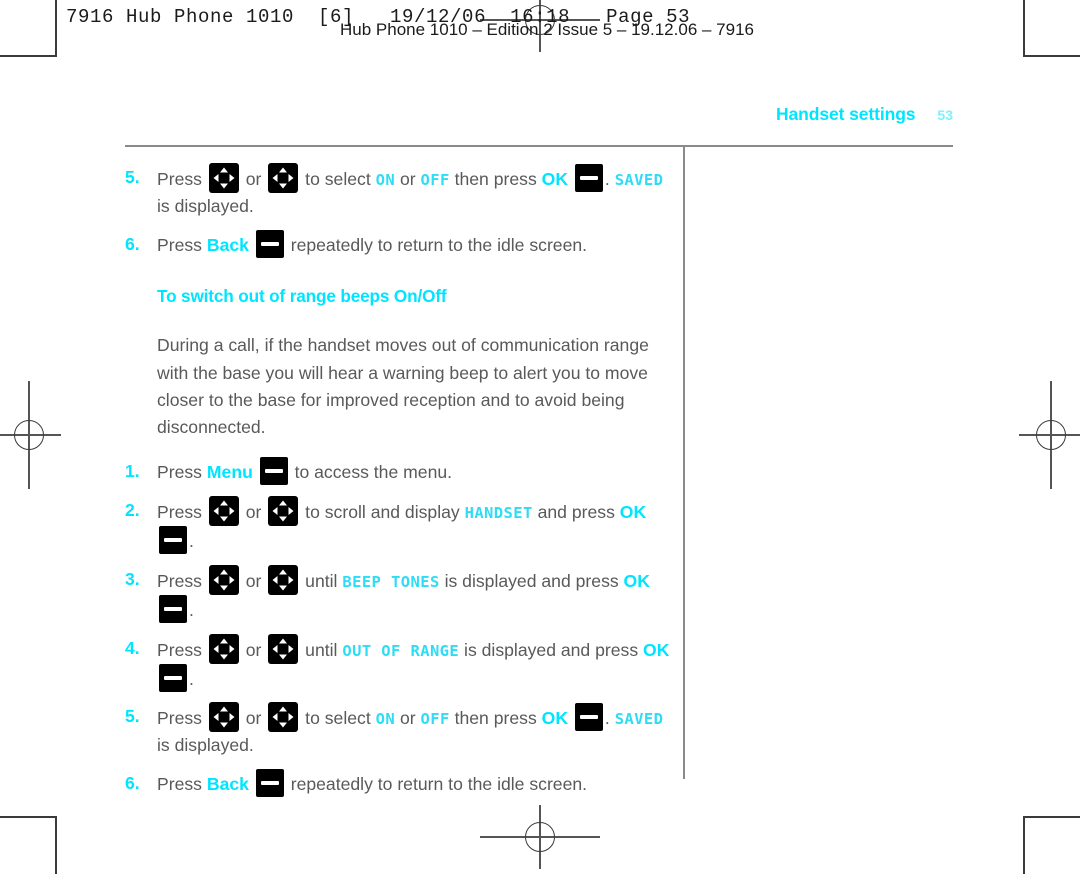  Describe the element at coordinates (132, 471) in the screenshot. I see `step-number: 1.` at that location.